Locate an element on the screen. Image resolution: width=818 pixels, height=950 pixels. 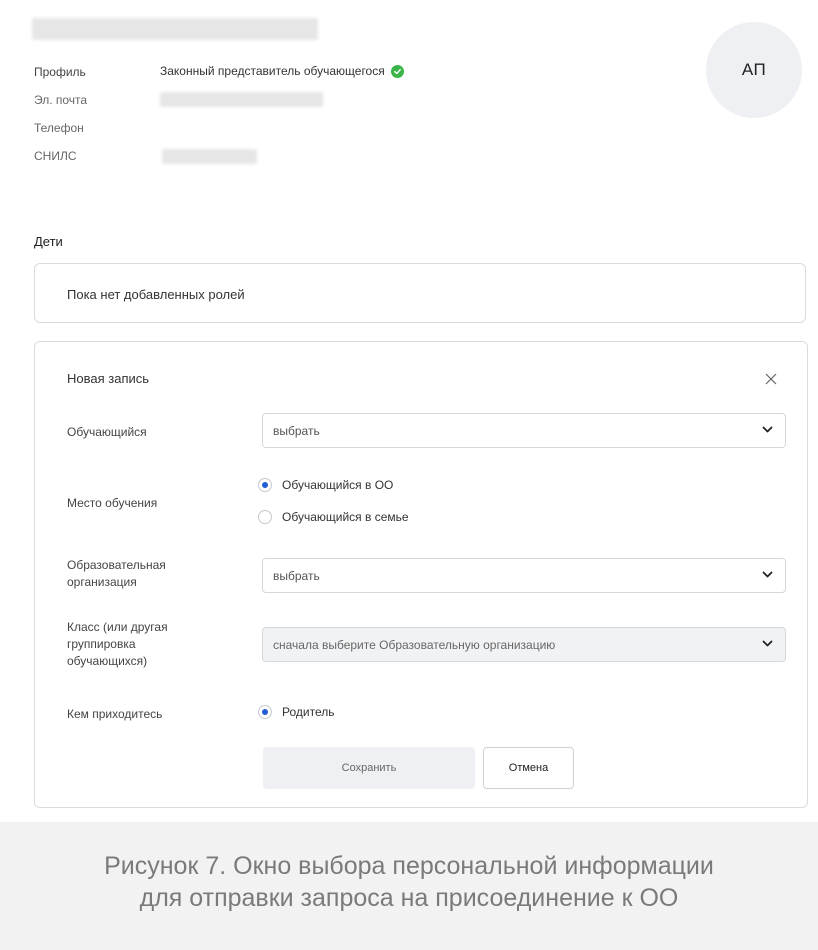
class-label-line2: группировка is located at coordinates (101, 644).